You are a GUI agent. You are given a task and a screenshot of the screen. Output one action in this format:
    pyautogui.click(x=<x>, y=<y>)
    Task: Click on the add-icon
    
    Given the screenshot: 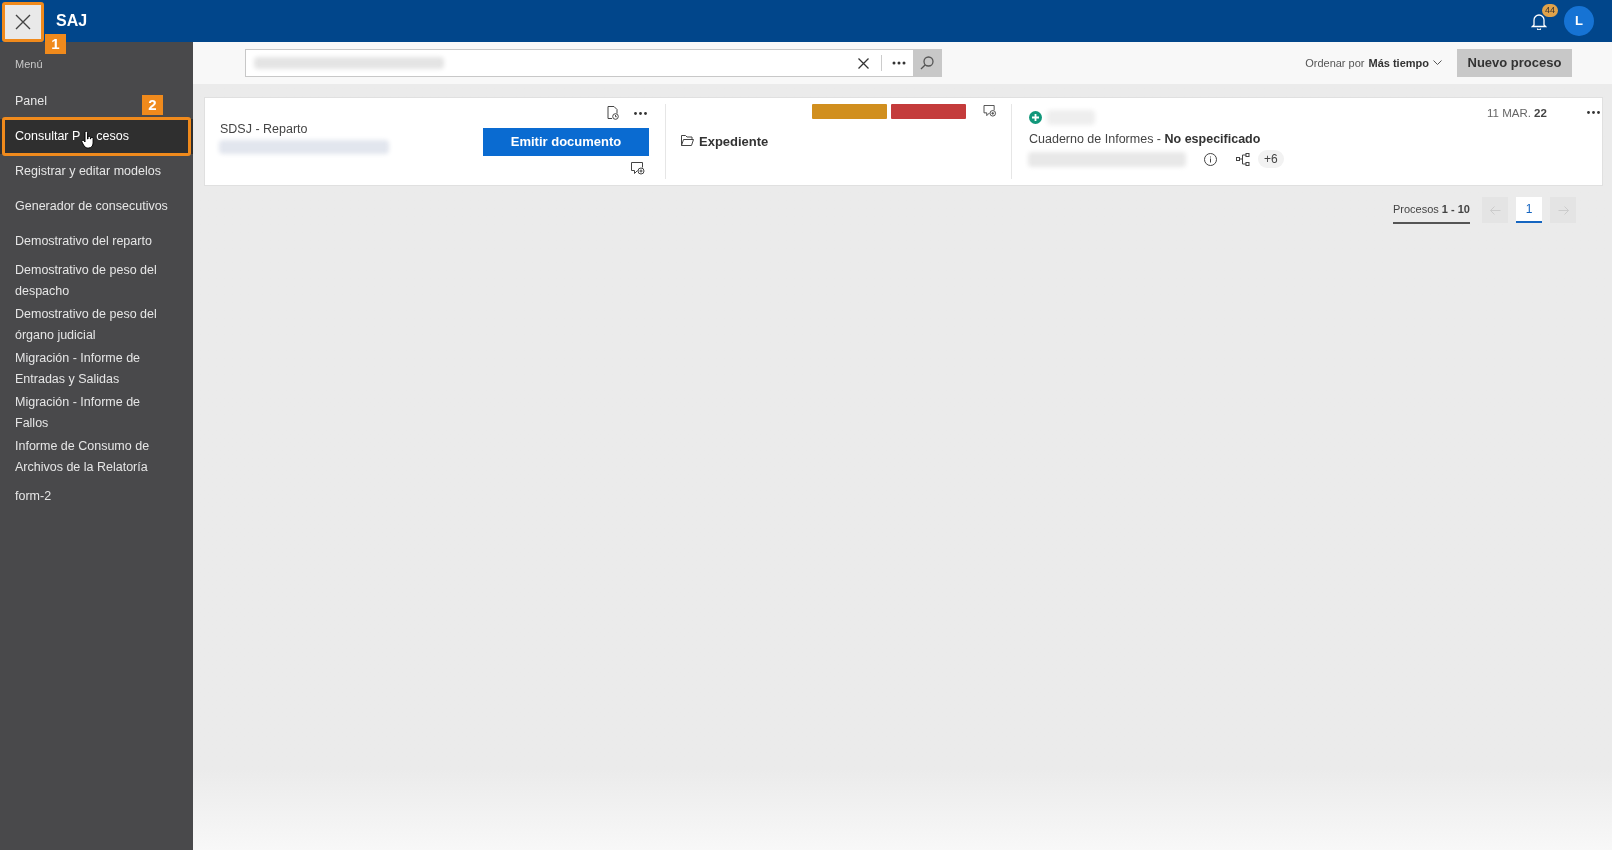 What is the action you would take?
    pyautogui.click(x=1035, y=117)
    